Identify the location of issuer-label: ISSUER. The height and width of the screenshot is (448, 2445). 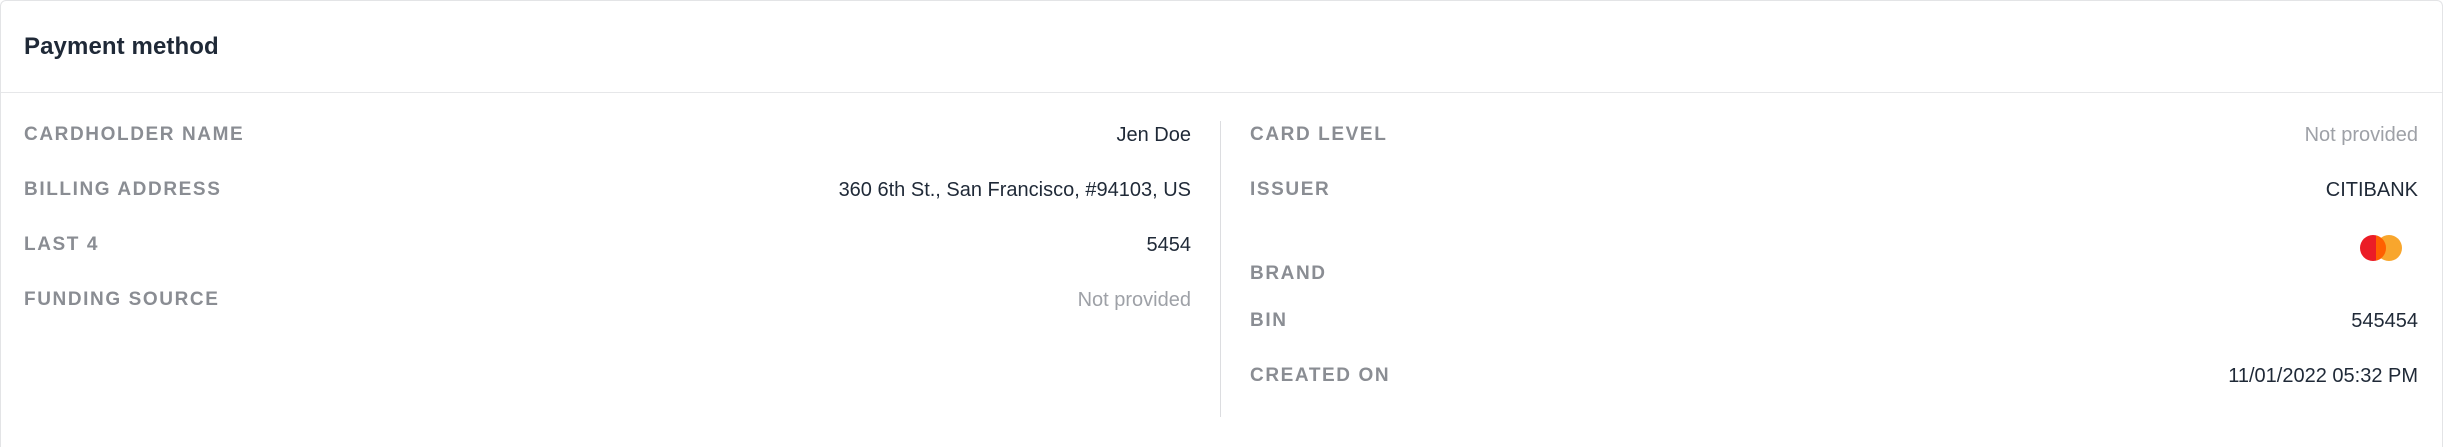
(1290, 189).